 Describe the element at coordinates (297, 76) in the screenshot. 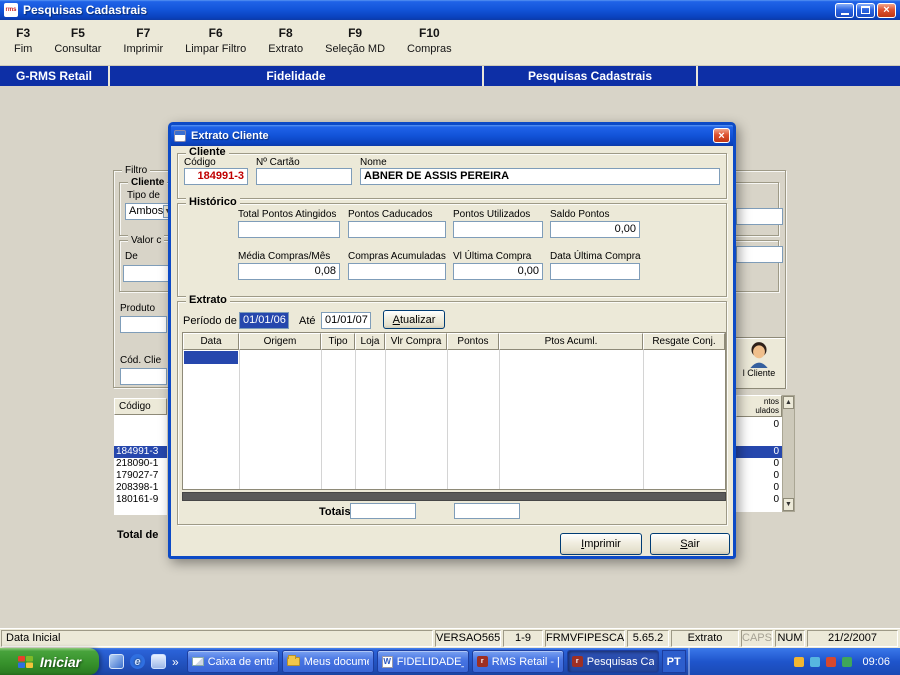

I see `nav-module: Fidelidade` at that location.